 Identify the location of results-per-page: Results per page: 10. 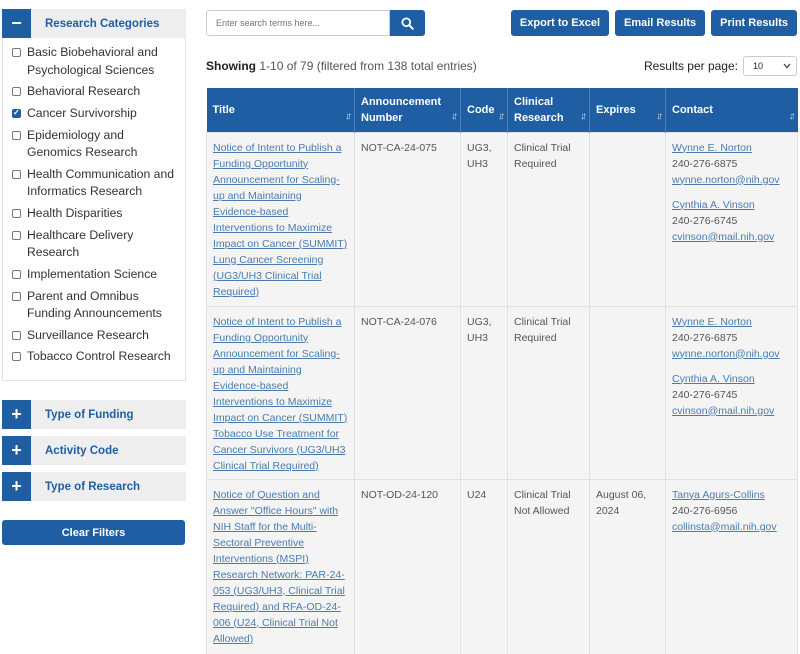
(720, 66).